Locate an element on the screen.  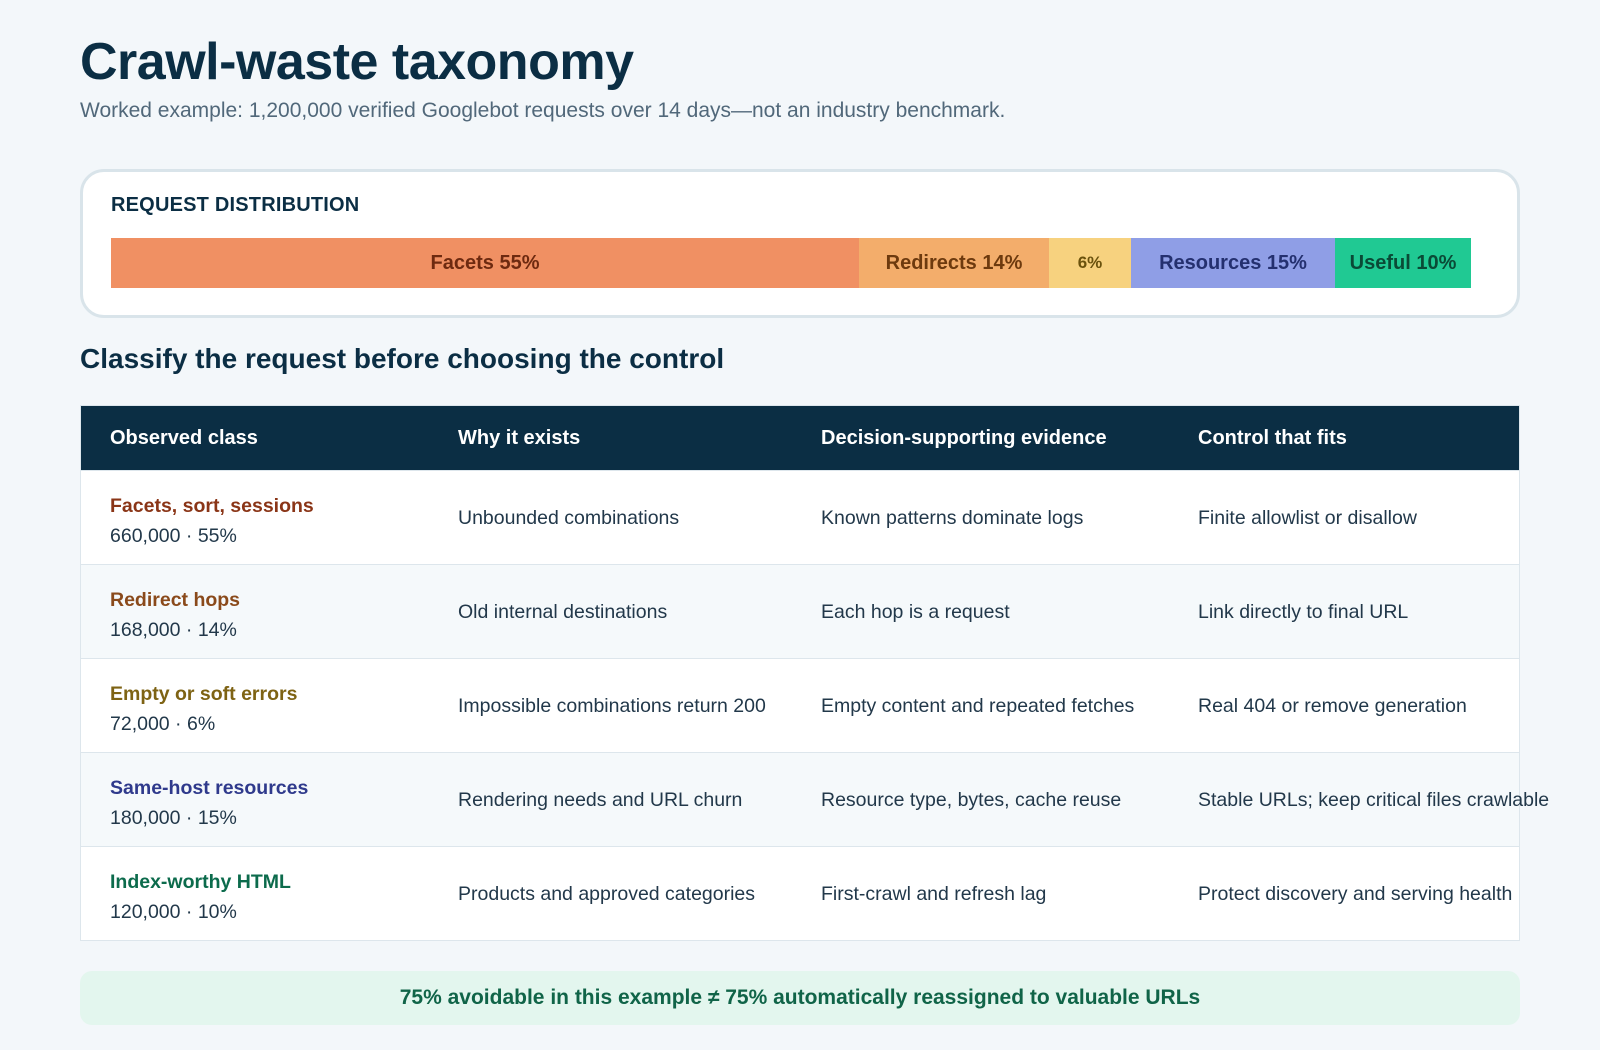
why-cell: Impossible combinations return 200 is located at coordinates (612, 705).